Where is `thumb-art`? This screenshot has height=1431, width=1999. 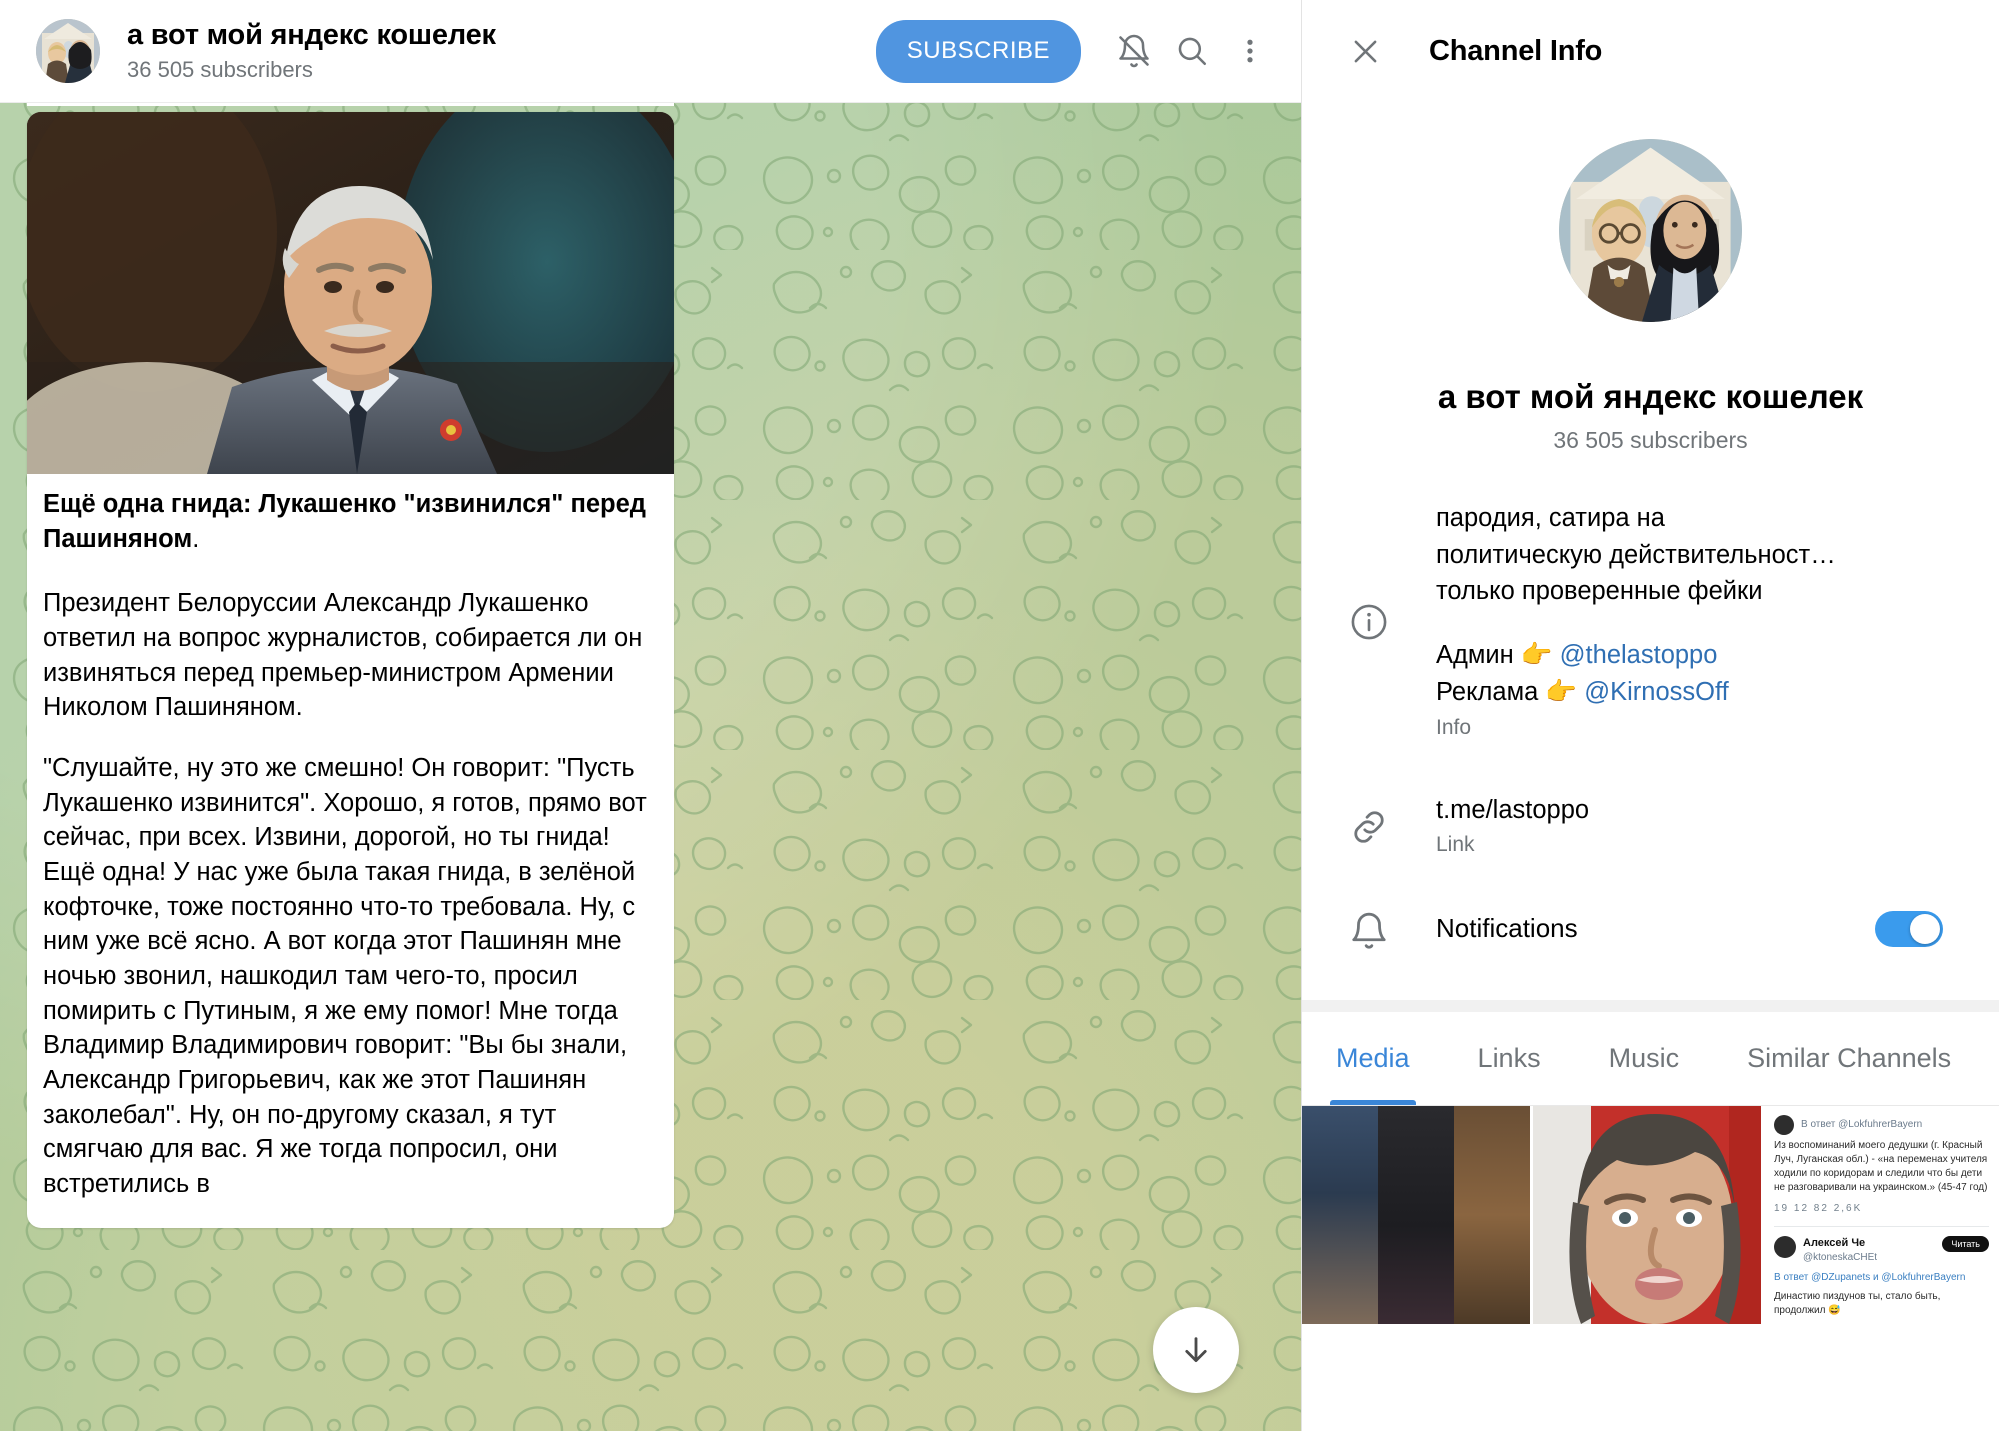 thumb-art is located at coordinates (1416, 1214).